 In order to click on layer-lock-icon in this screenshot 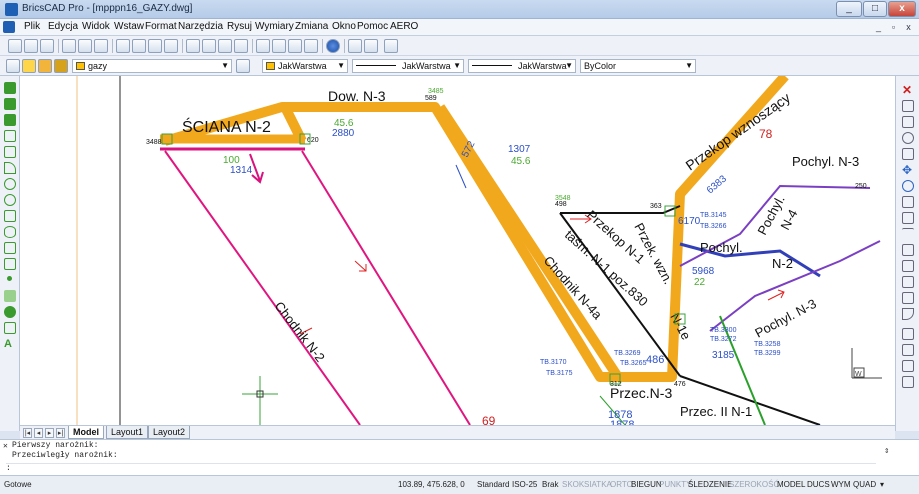, I will do `click(61, 66)`.